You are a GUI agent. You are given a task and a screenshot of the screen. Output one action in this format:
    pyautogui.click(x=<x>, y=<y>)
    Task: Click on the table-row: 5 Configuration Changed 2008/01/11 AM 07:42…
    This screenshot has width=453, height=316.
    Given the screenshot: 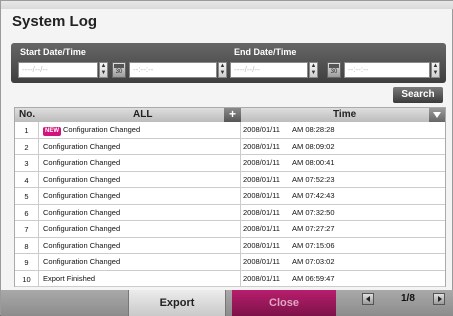 What is the action you would take?
    pyautogui.click(x=230, y=196)
    